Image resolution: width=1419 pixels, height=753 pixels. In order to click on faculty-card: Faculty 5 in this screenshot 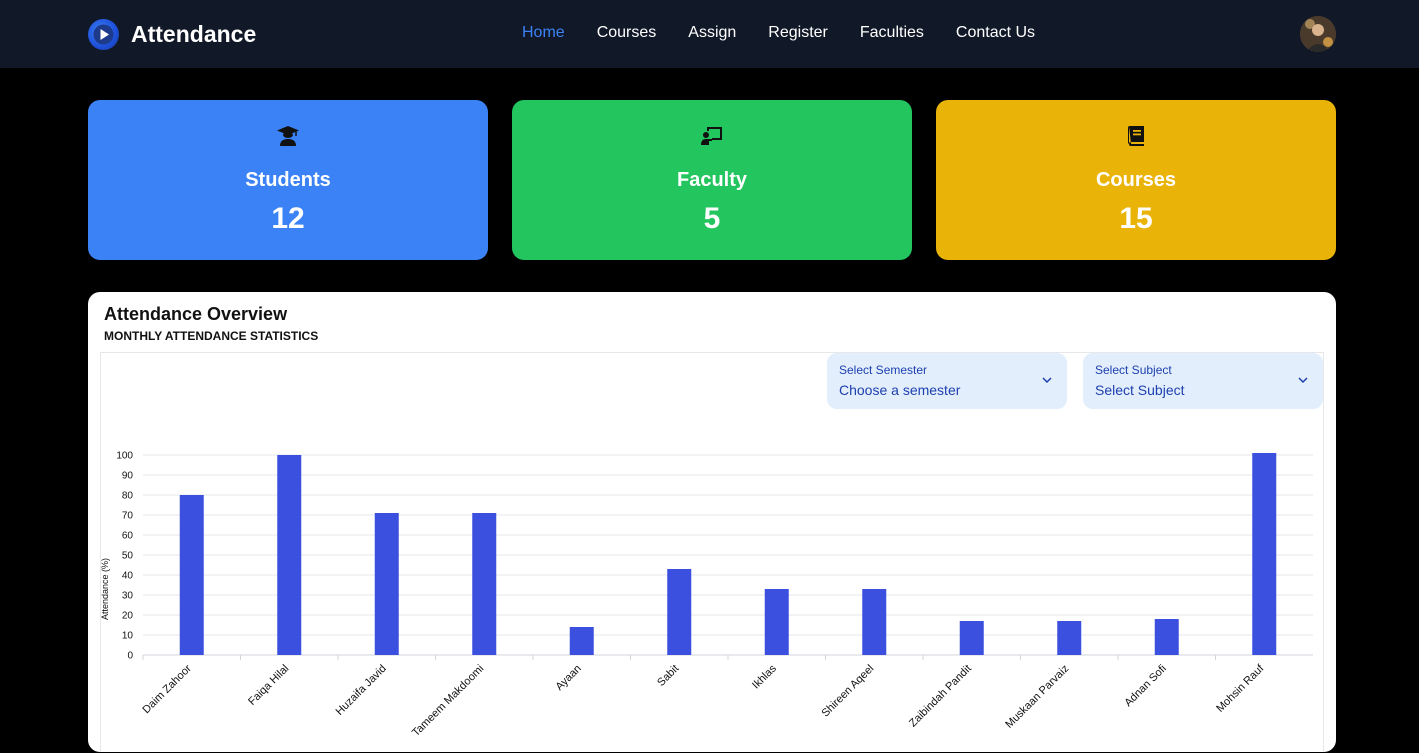, I will do `click(712, 180)`.